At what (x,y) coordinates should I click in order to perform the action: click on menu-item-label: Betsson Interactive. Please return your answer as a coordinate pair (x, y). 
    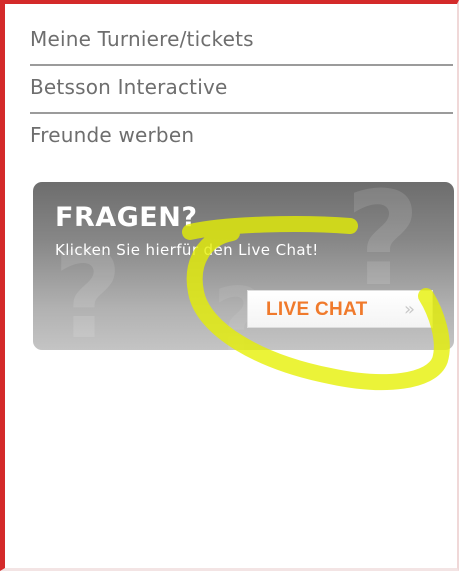
    Looking at the image, I should click on (129, 87).